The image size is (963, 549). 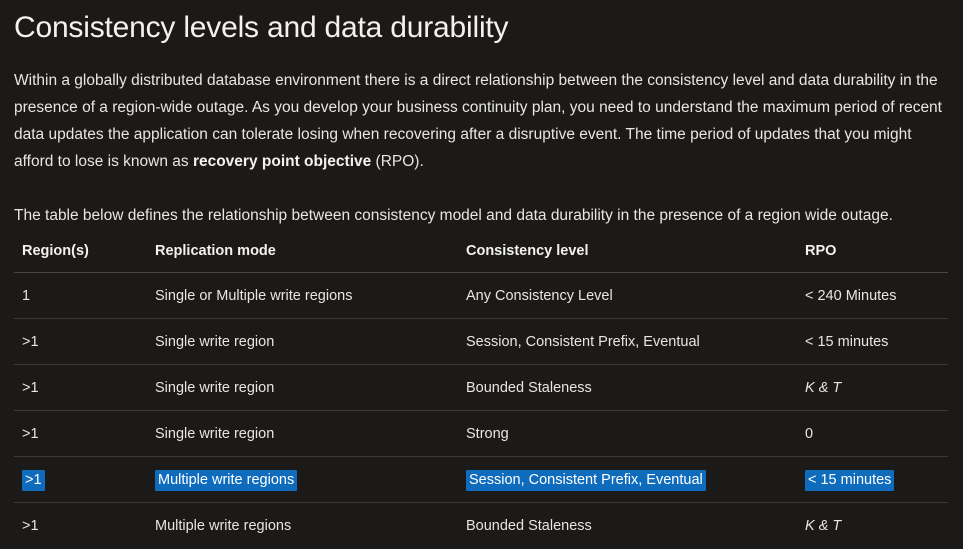 I want to click on cell-region: 1, so click(x=80, y=295).